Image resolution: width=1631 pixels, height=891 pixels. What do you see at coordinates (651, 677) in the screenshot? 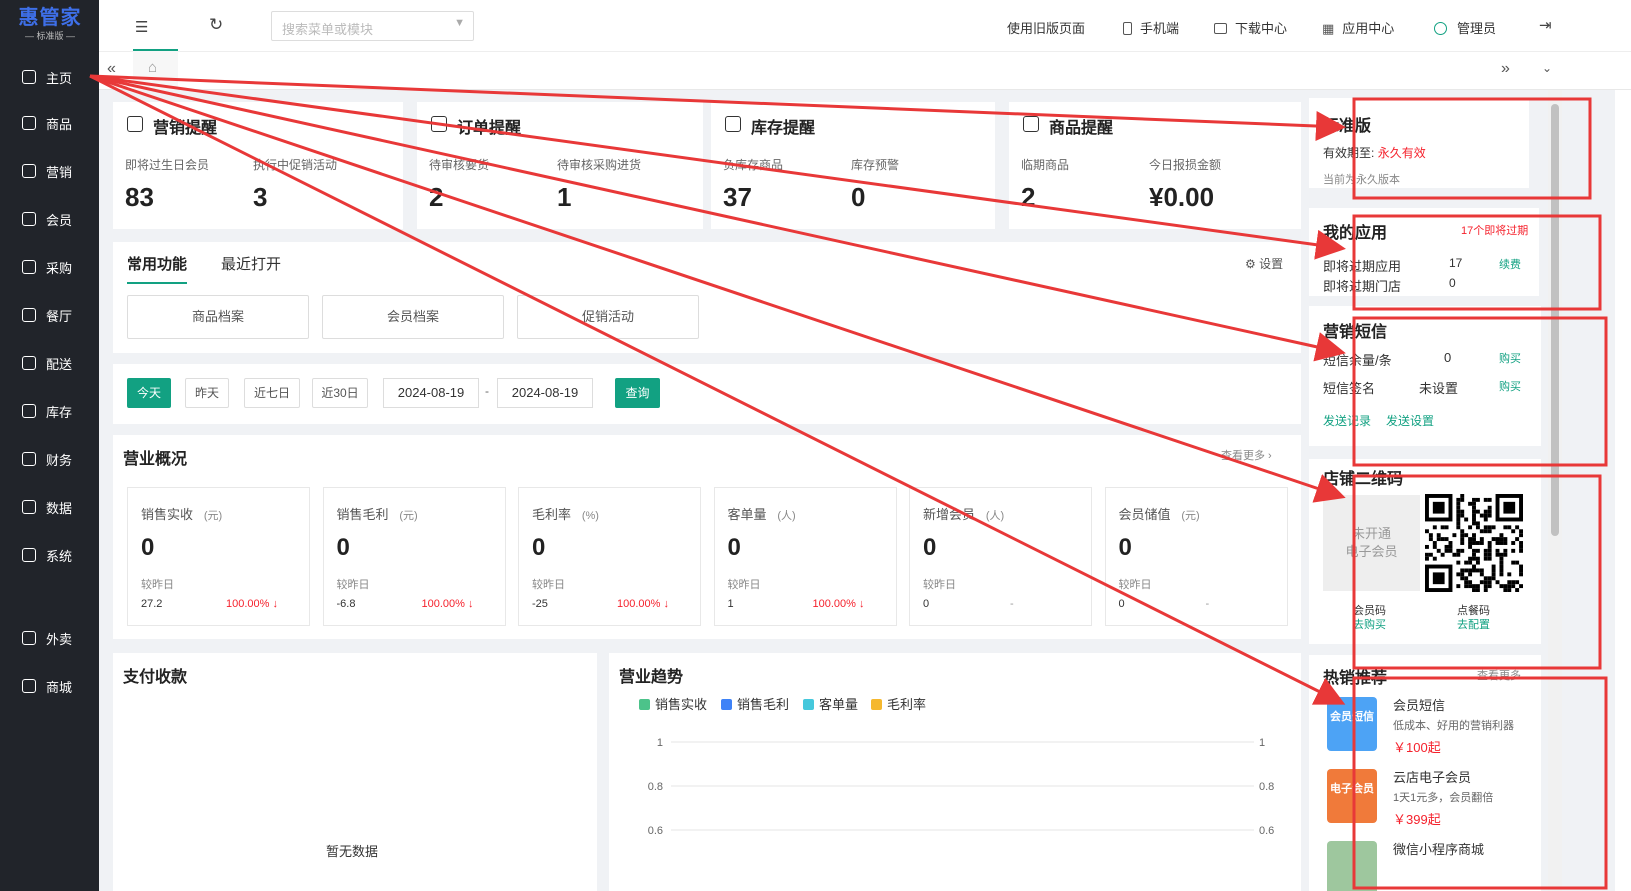
I see `trend-title: 营业趋势` at bounding box center [651, 677].